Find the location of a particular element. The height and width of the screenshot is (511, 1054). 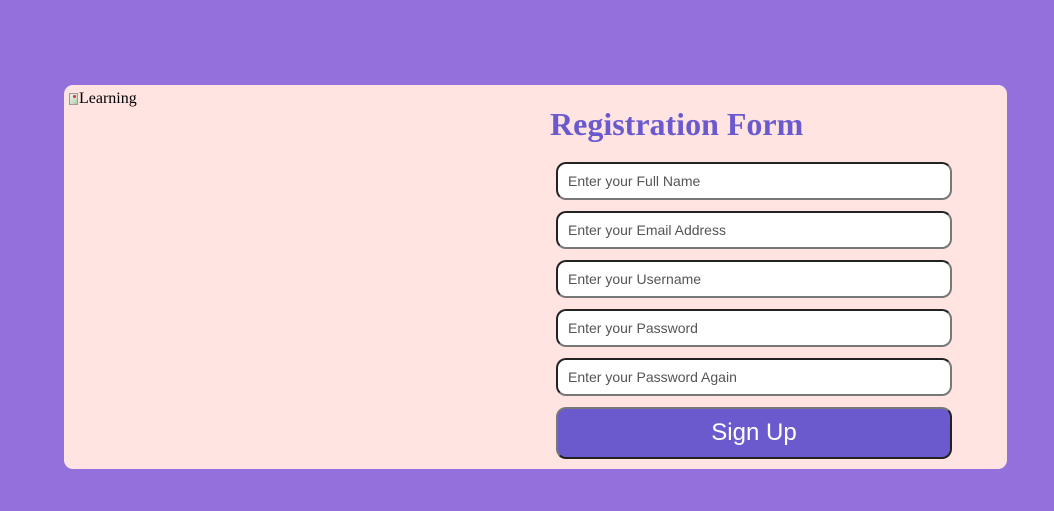

email-input is located at coordinates (754, 230).